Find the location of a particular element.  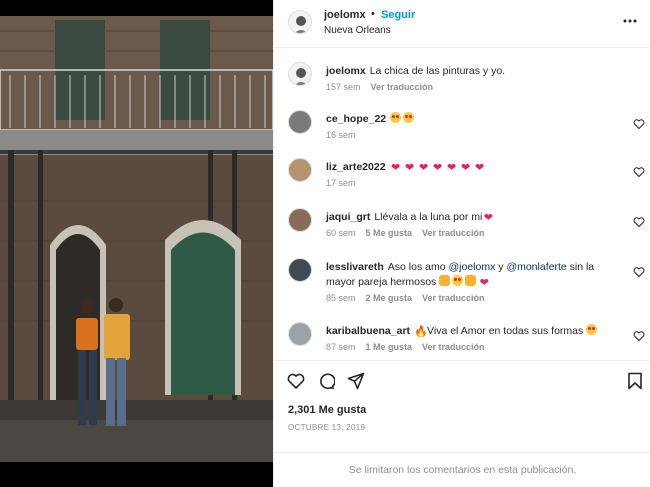

caption-body: La chica de las pinturas y yo. is located at coordinates (437, 71).